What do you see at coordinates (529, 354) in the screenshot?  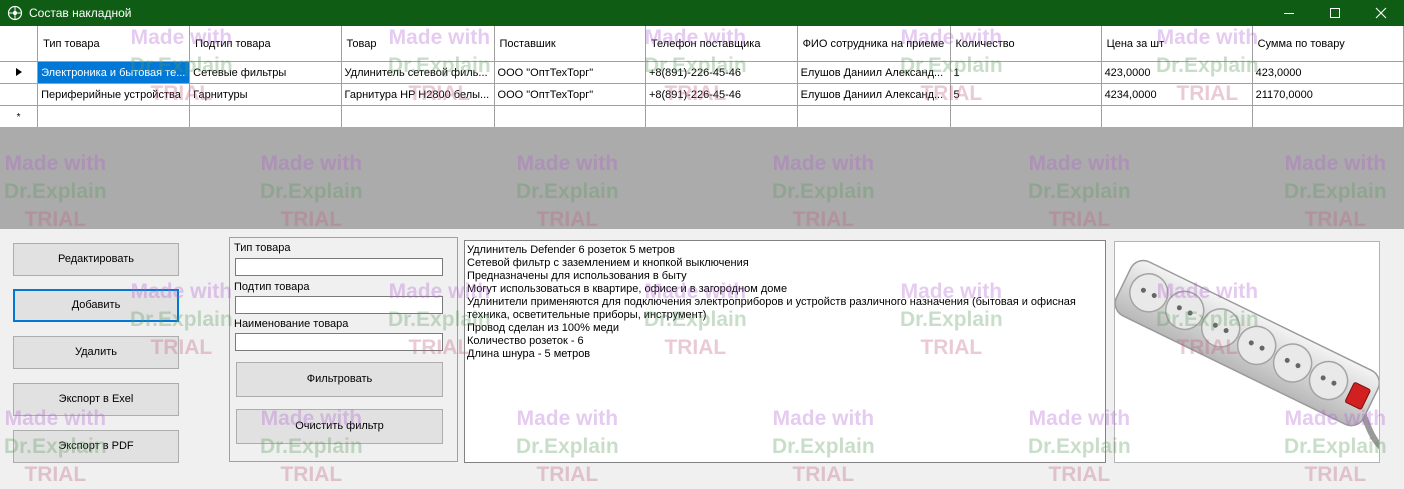 I see `description-line: Длина шнура - 5 метров` at bounding box center [529, 354].